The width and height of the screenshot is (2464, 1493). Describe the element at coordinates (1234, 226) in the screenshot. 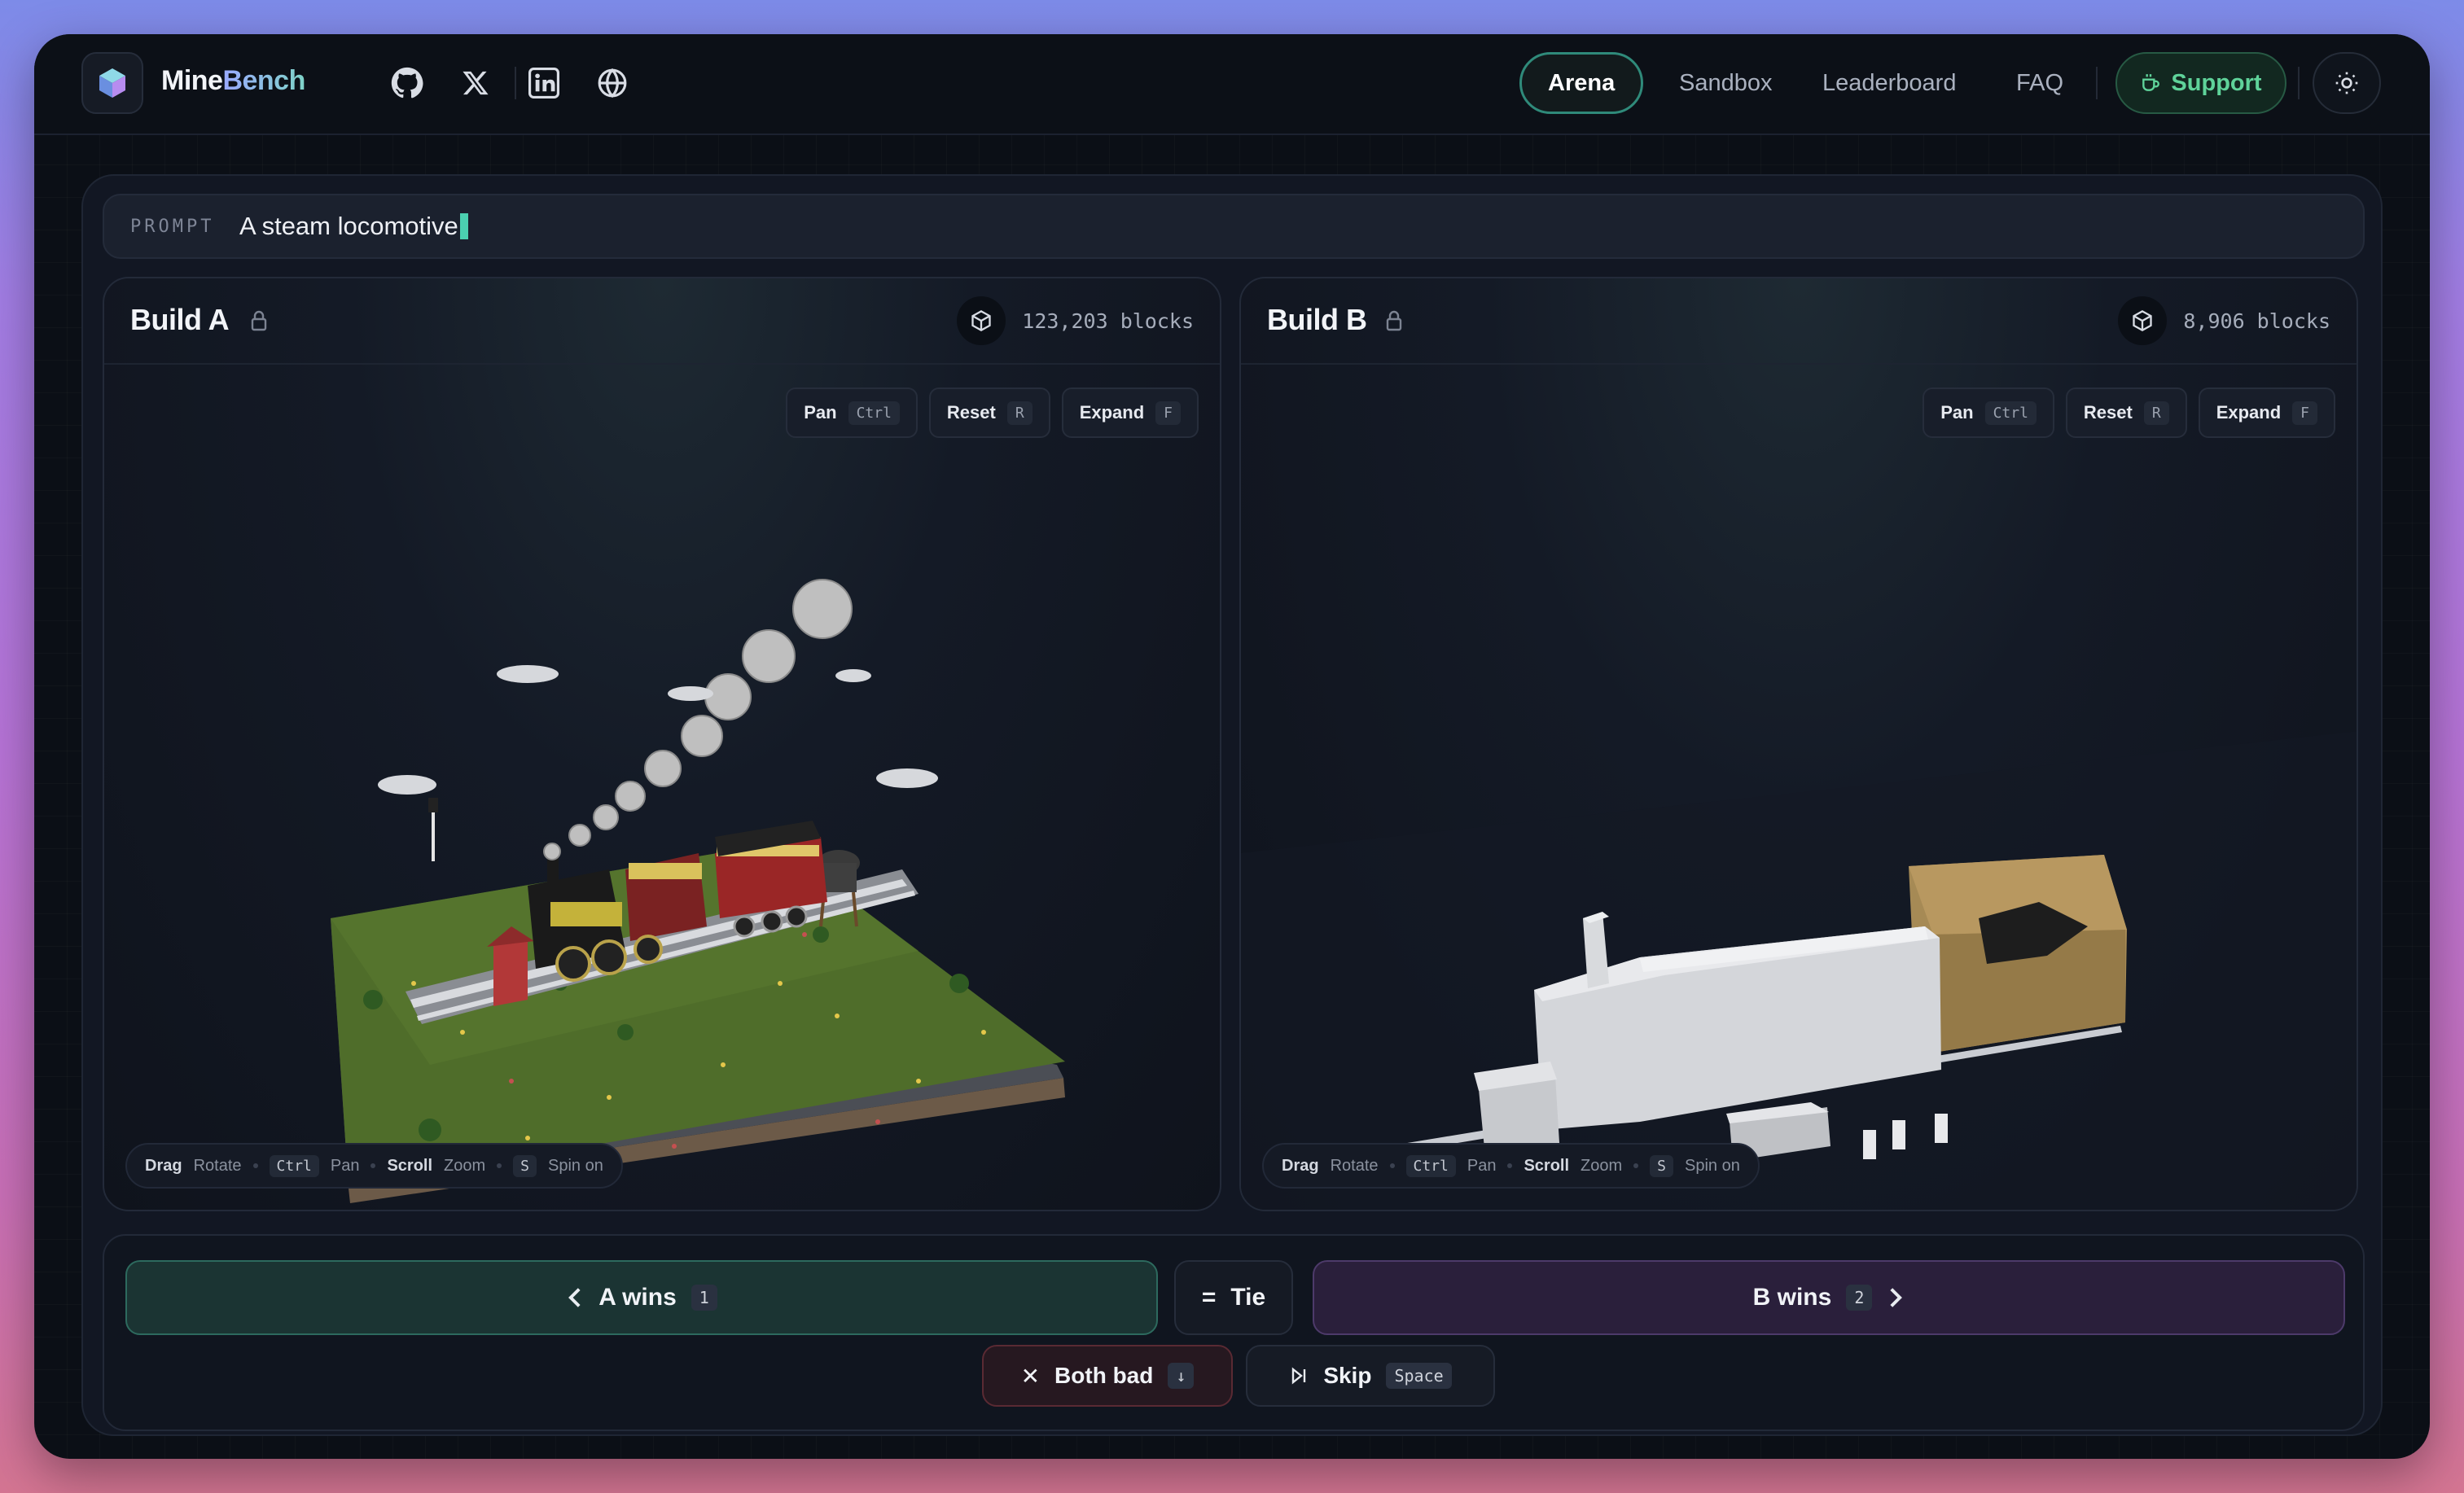

I see `prompt-bar: PROMPT A steam locomotive` at that location.